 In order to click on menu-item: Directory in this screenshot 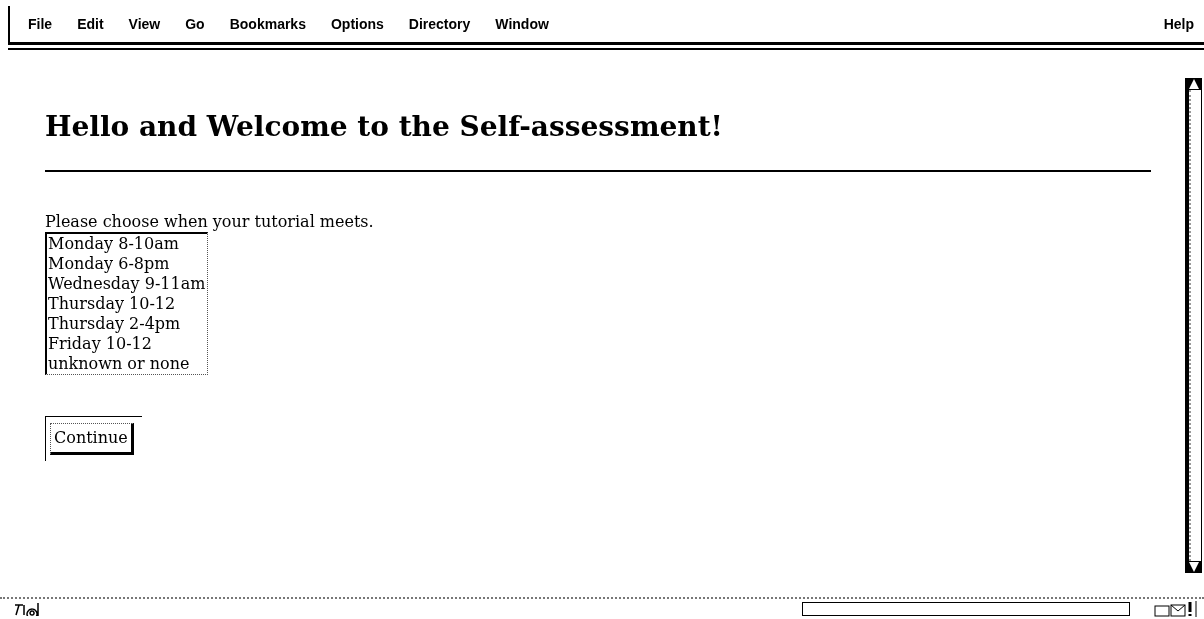, I will do `click(446, 24)`.